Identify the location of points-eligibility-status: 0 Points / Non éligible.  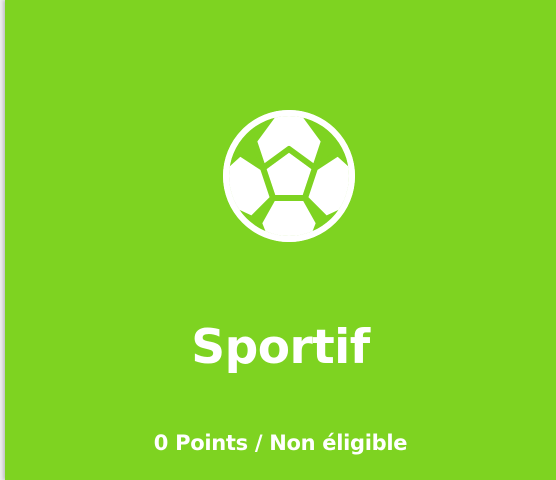
(280, 443).